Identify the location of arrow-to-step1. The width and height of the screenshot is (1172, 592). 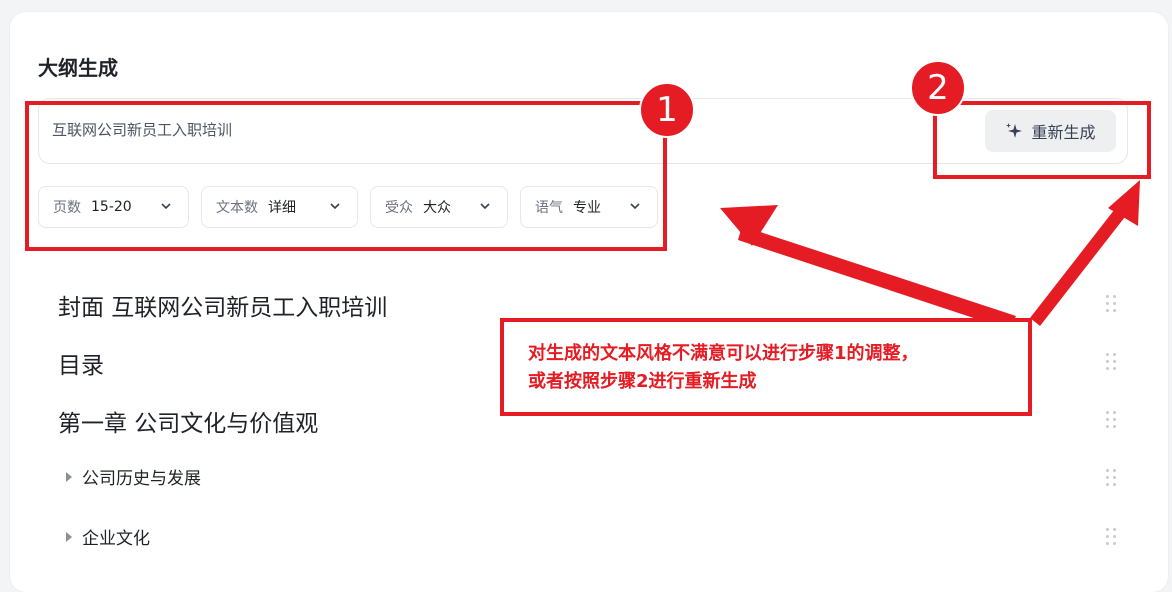
(877, 278).